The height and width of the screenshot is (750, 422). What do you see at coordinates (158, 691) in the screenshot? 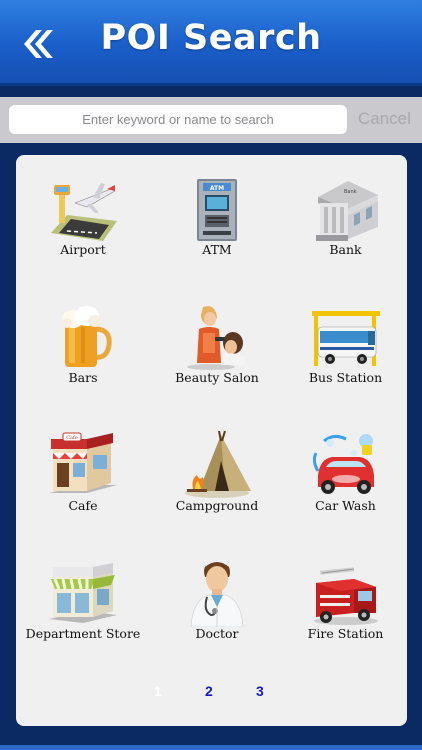
I see `page-1-link: 1` at bounding box center [158, 691].